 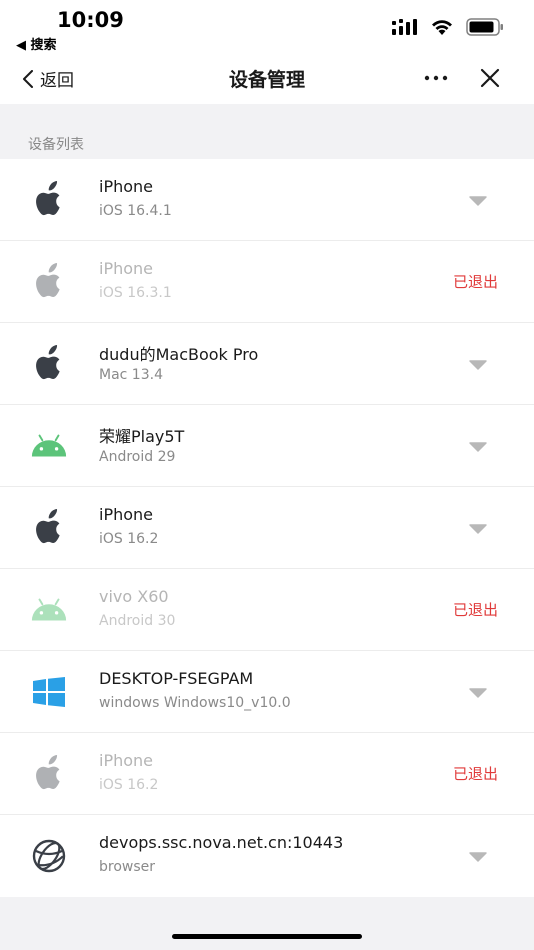 I want to click on device-row: iPhone iOS 16.2, so click(x=267, y=528).